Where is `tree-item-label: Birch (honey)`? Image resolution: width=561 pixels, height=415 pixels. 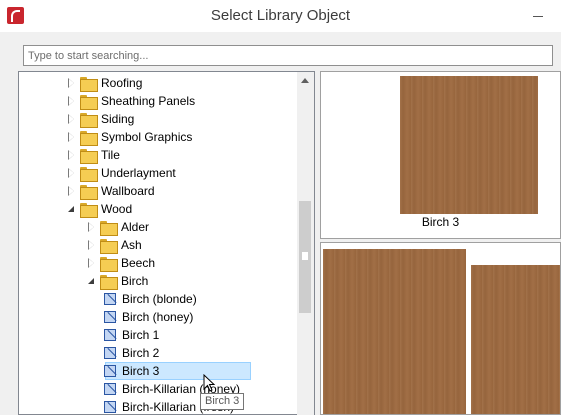 tree-item-label: Birch (honey) is located at coordinates (158, 317).